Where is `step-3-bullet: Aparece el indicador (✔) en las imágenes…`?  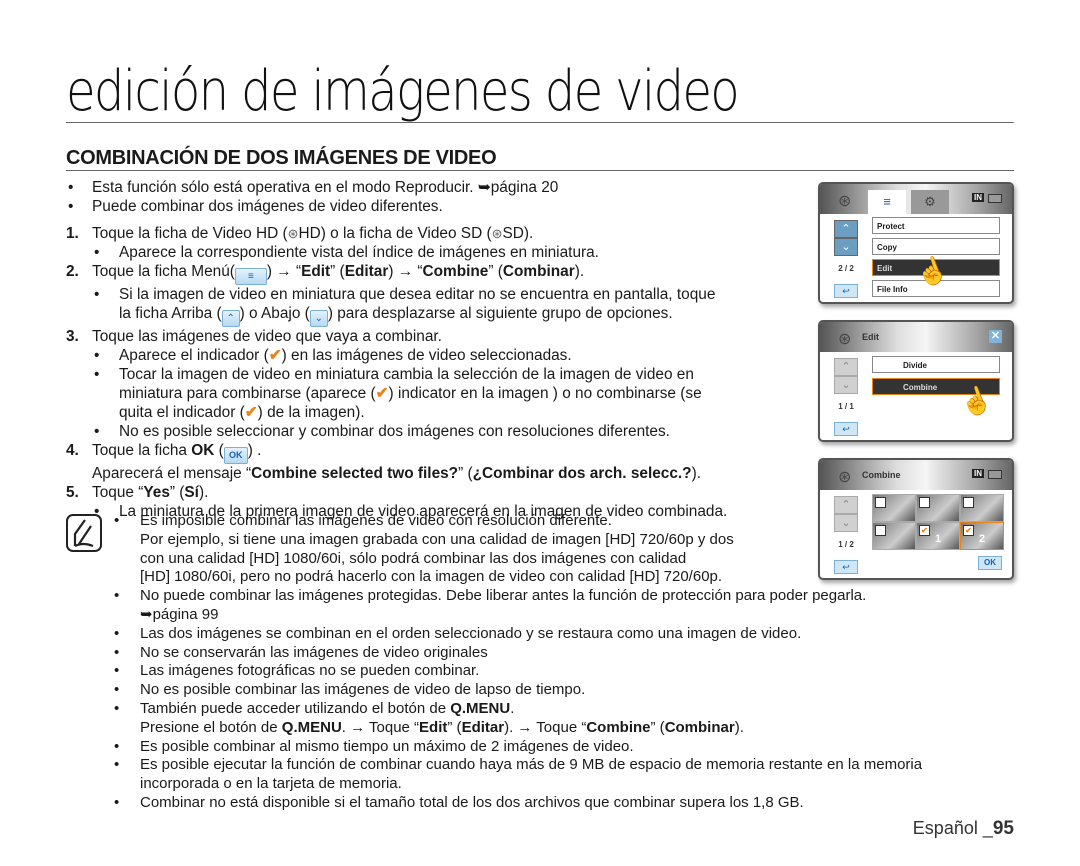 step-3-bullet: Aparece el indicador (✔) en las imágenes… is located at coordinates (446, 355).